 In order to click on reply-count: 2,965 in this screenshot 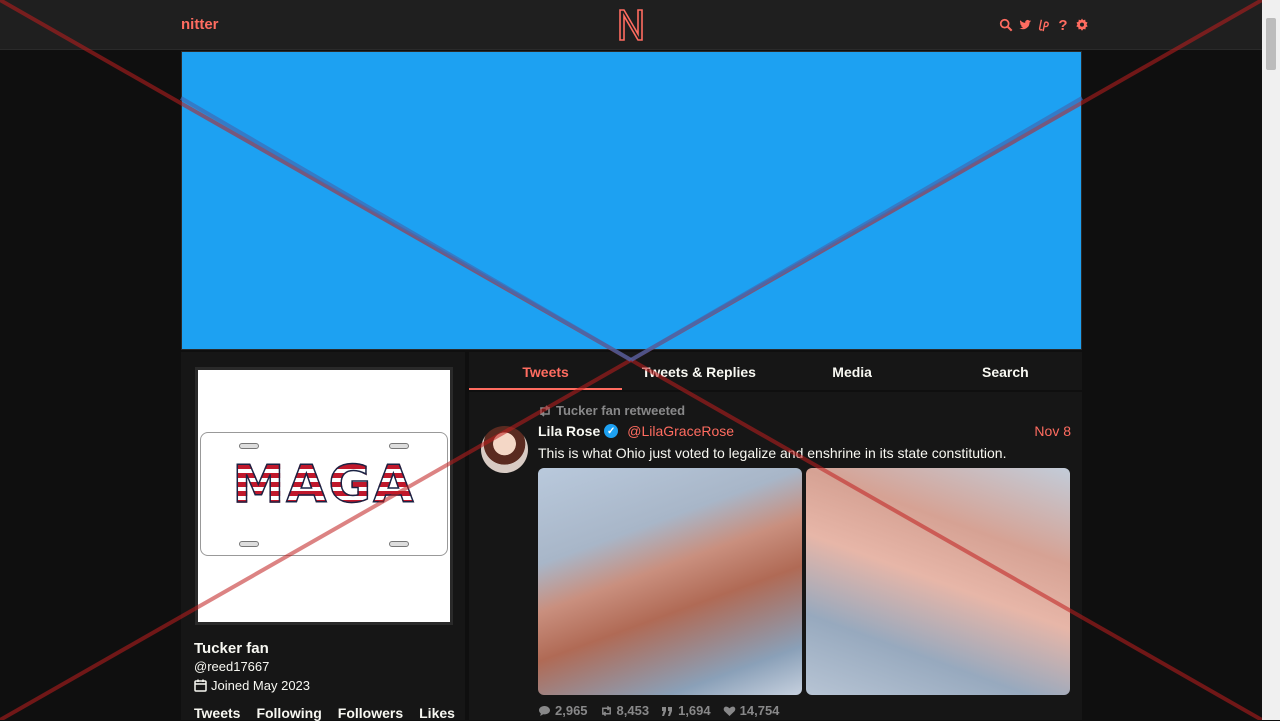, I will do `click(563, 710)`.